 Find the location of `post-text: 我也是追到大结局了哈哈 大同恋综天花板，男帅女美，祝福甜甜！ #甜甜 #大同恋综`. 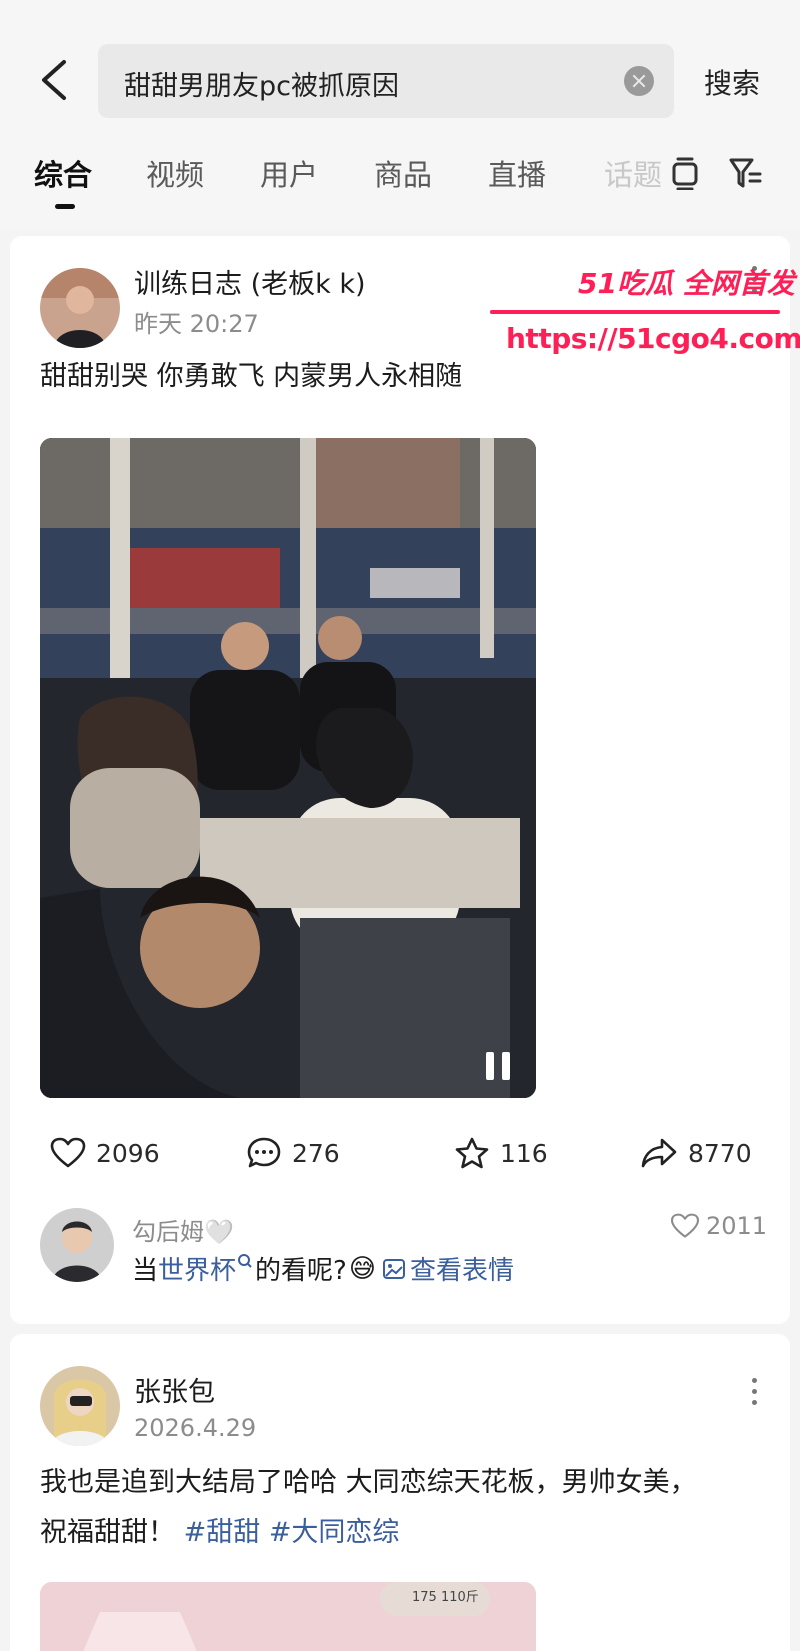

post-text: 我也是追到大结局了哈哈 大同恋综天花板，男帅女美，祝福甜甜！ #甜甜 #大同恋综 is located at coordinates (380, 1508).